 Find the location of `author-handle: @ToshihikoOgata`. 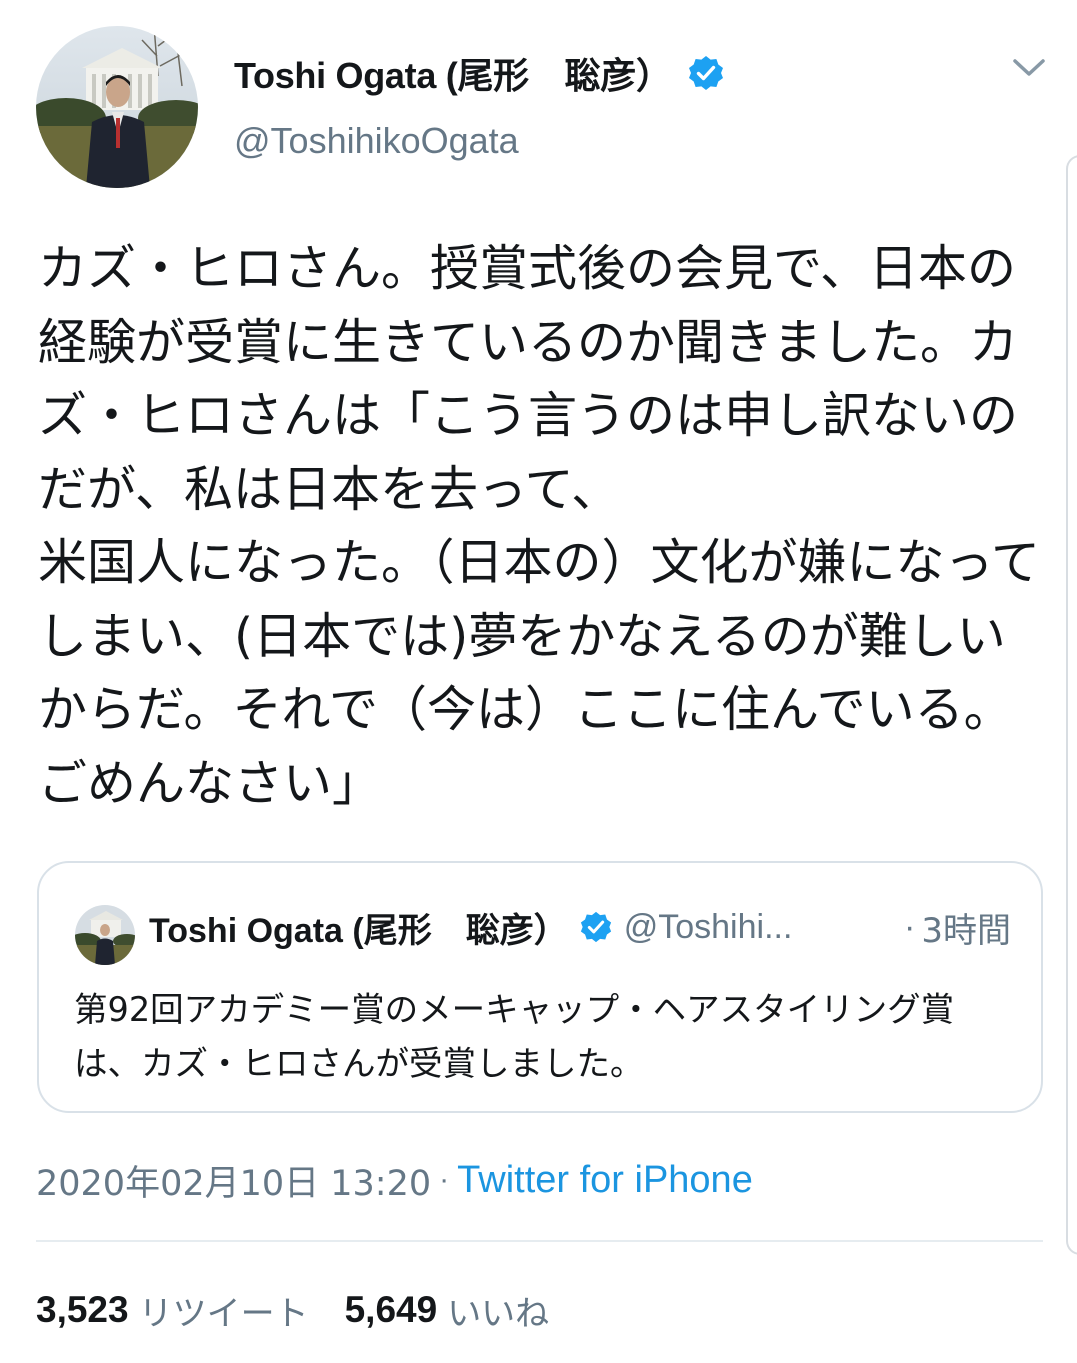

author-handle: @ToshihikoOgata is located at coordinates (376, 141).